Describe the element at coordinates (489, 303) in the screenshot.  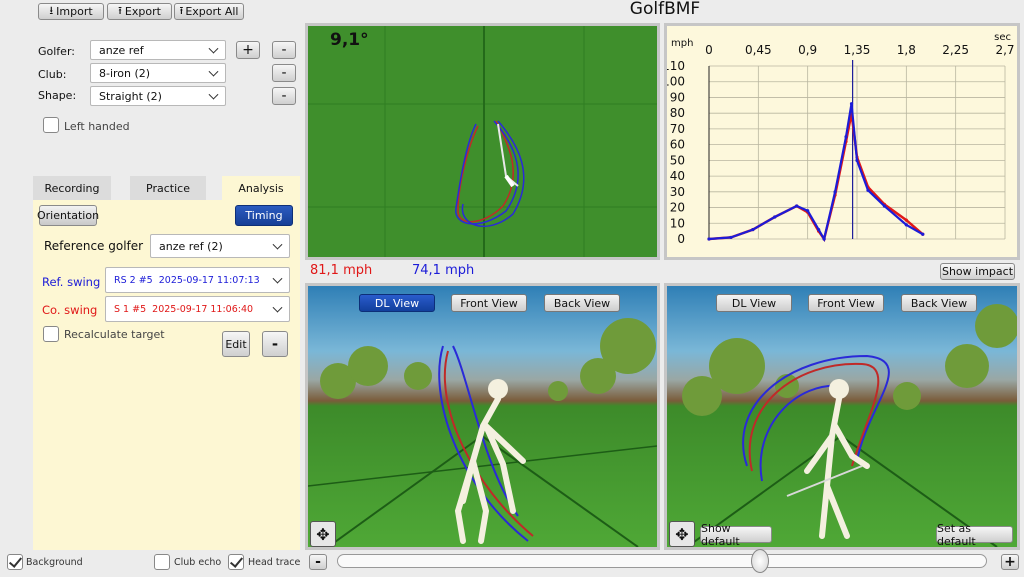
I see `left-front-view-button: Front View` at that location.